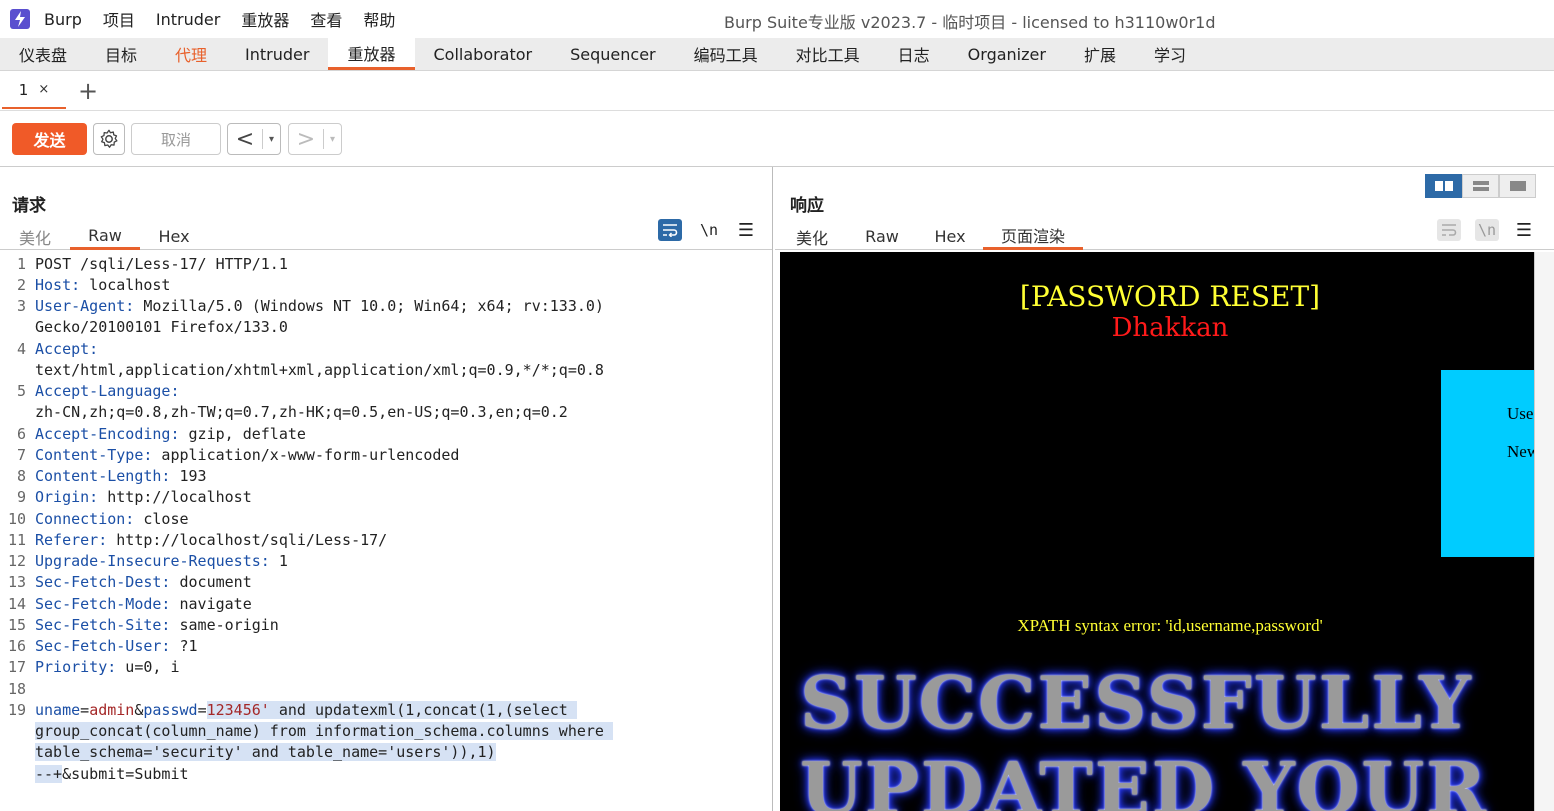  I want to click on render-subheading: Dhakkan, so click(1170, 328).